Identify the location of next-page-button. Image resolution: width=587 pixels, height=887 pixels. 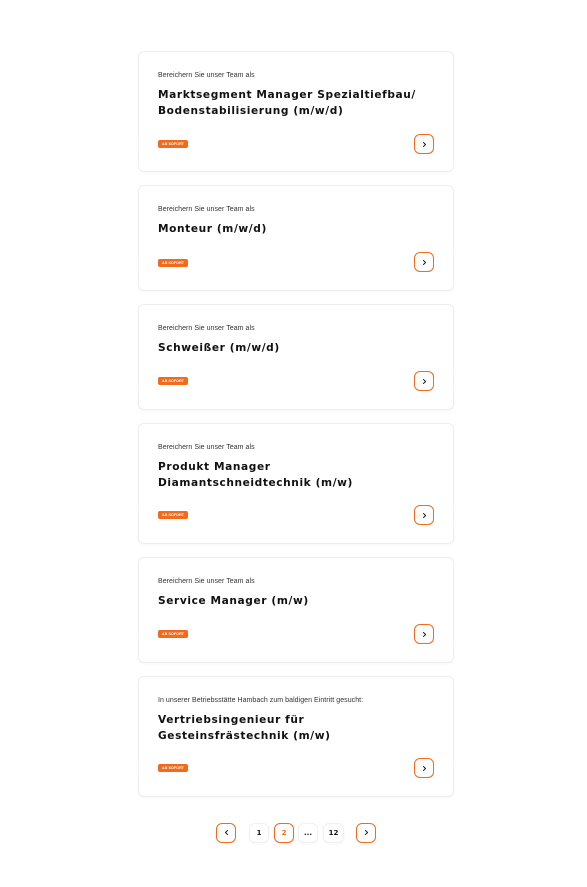
(366, 833).